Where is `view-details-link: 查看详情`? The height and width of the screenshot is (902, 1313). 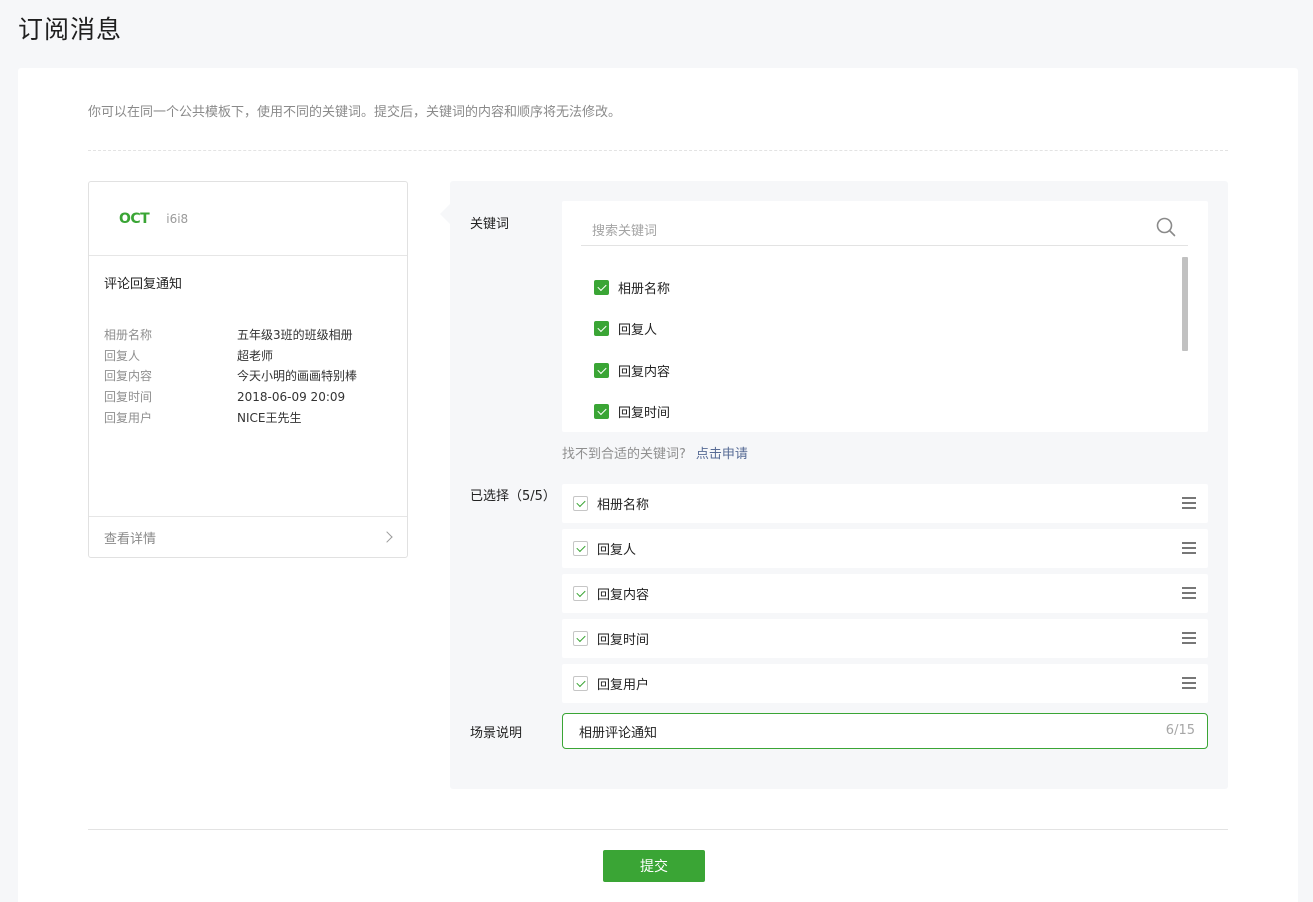
view-details-link: 查看详情 is located at coordinates (248, 536).